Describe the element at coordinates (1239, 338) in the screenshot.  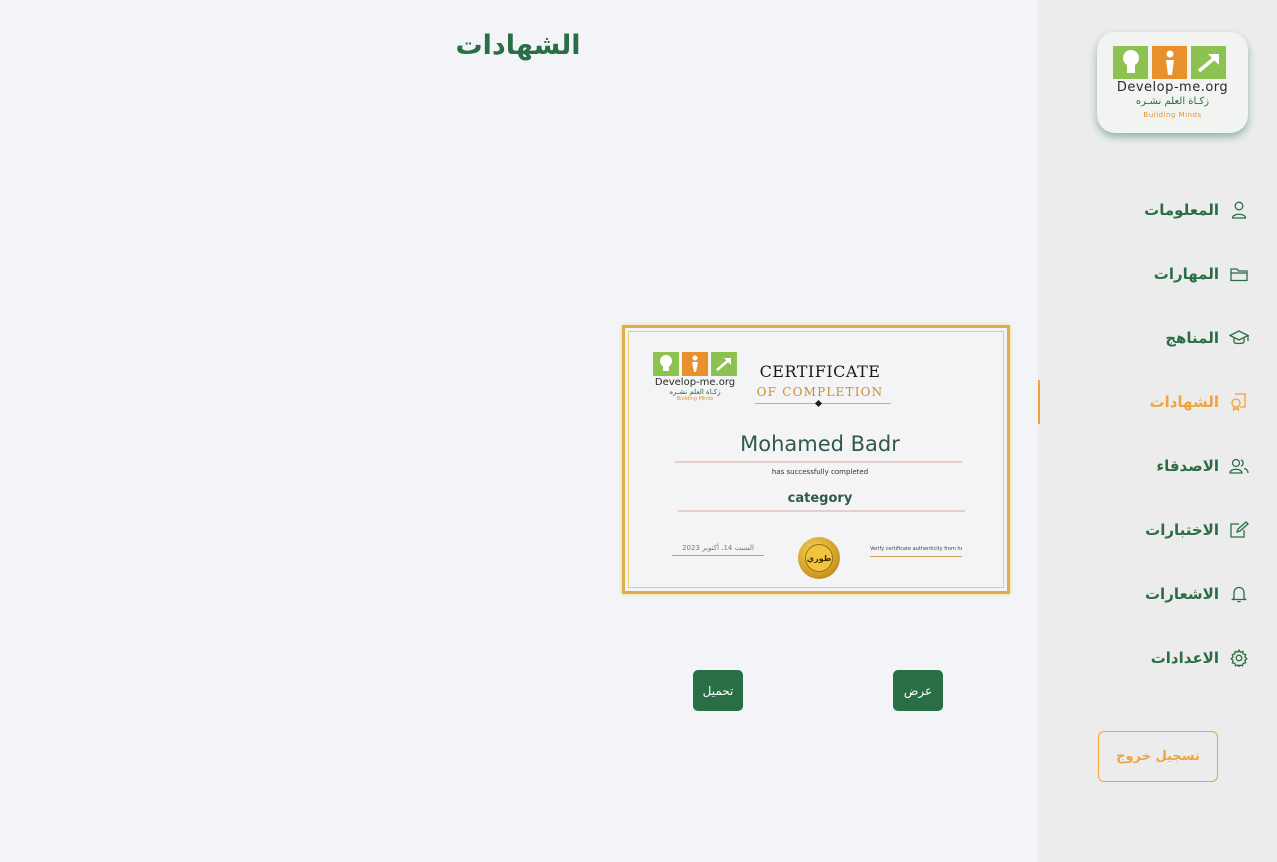
I see `graduation-cap-icon` at that location.